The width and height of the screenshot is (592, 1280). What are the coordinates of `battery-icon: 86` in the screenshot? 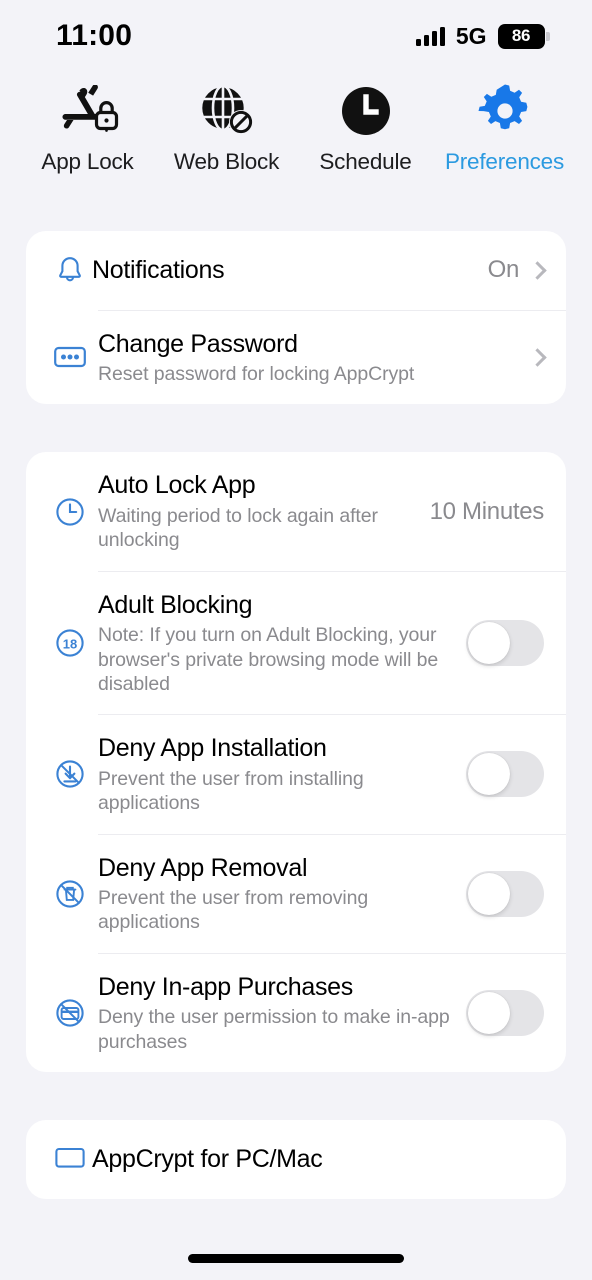 It's located at (523, 36).